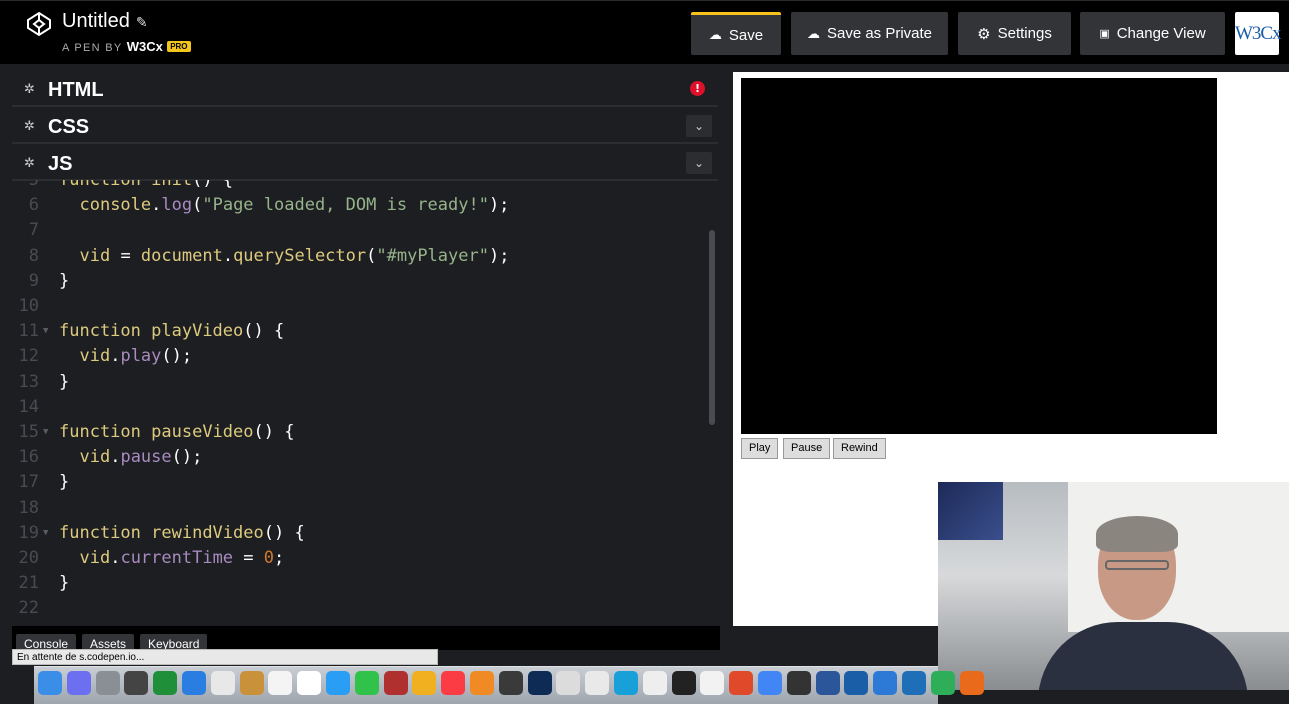 The height and width of the screenshot is (704, 1289). Describe the element at coordinates (28, 507) in the screenshot. I see `line-number: 18` at that location.